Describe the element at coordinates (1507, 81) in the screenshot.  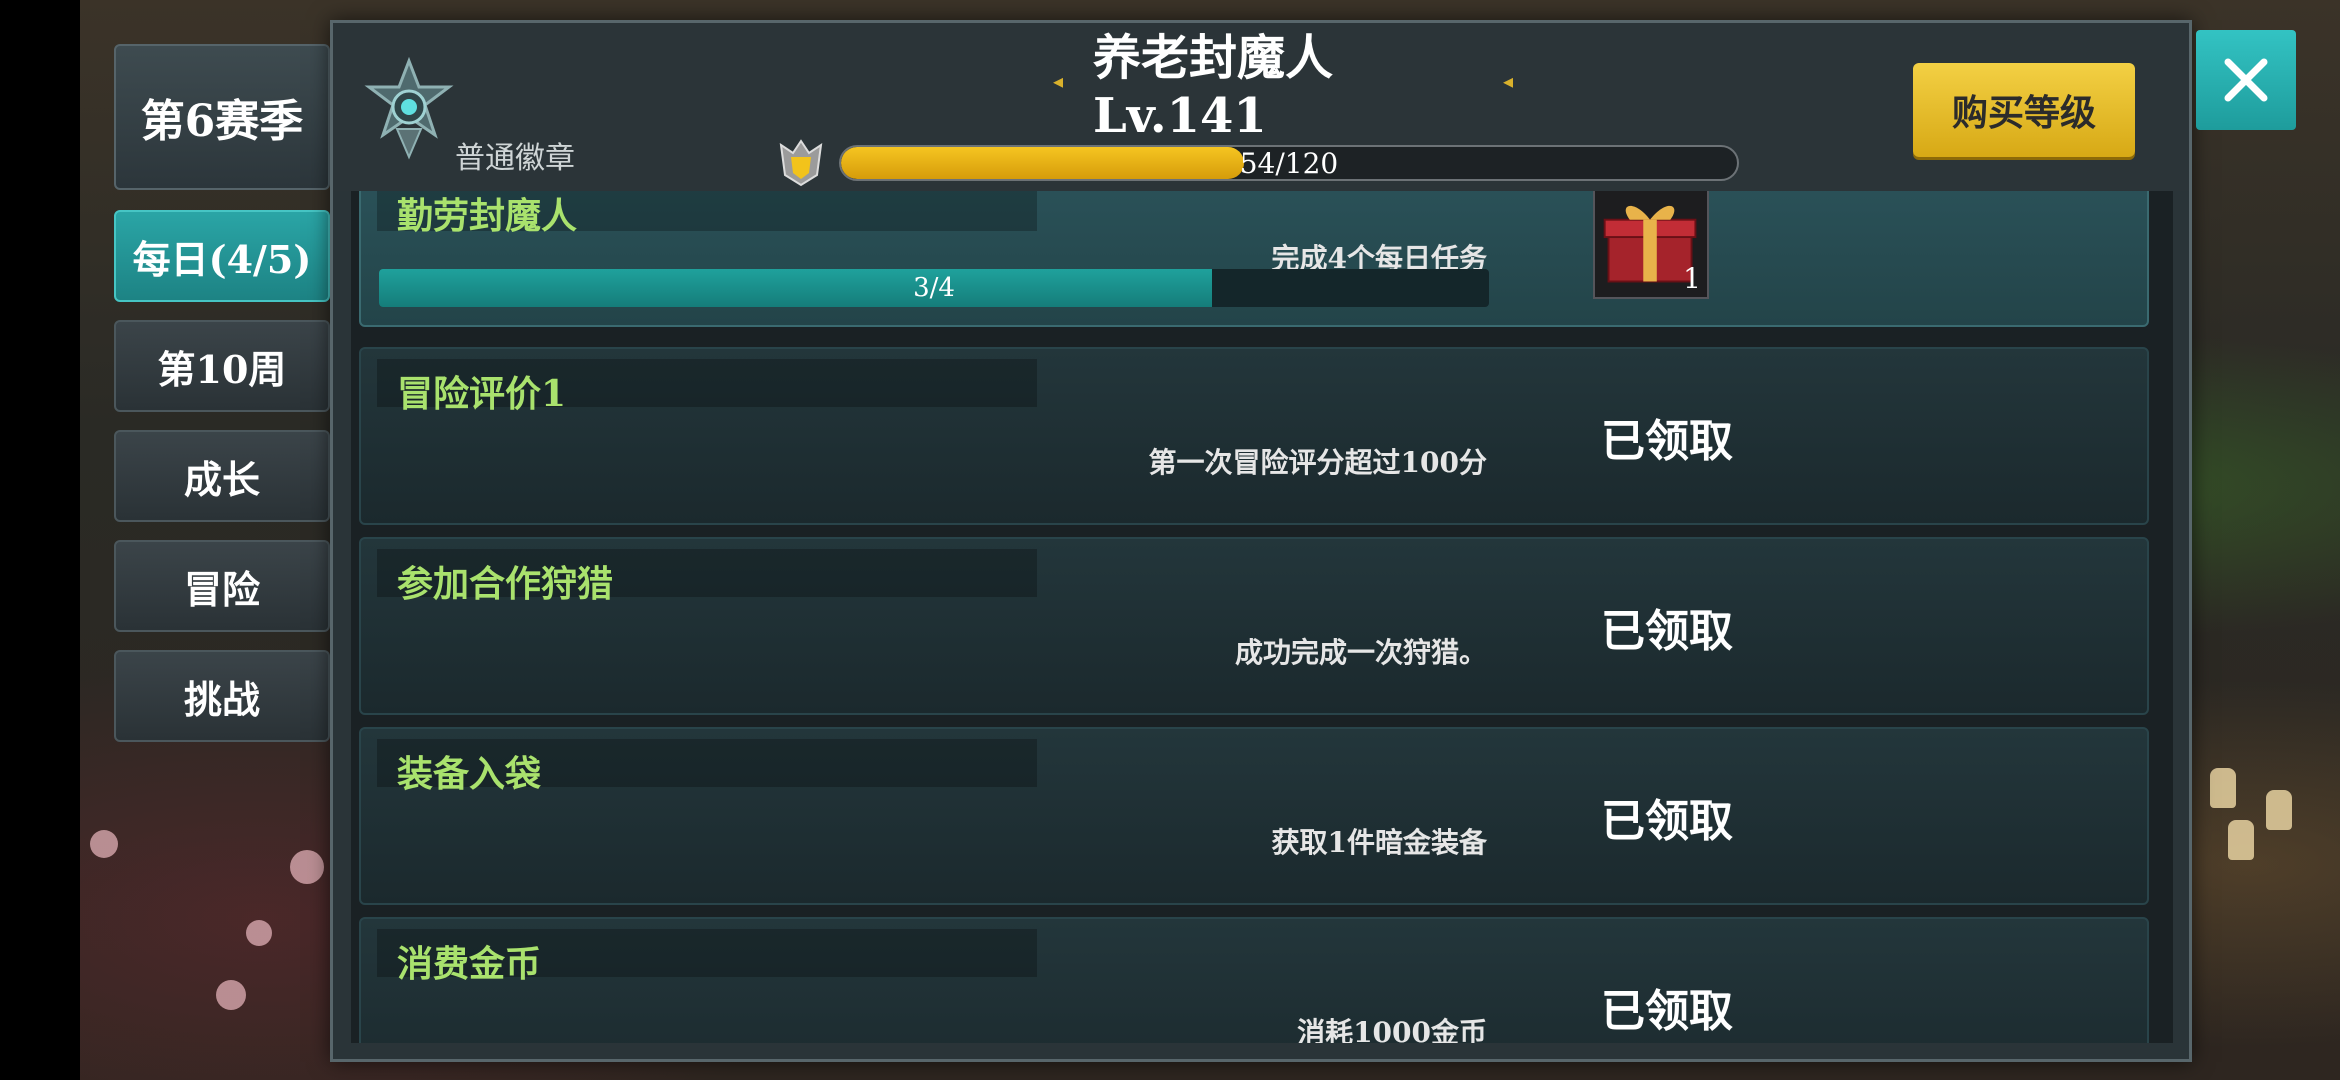
I see `arrow-left-icon: ◂` at that location.